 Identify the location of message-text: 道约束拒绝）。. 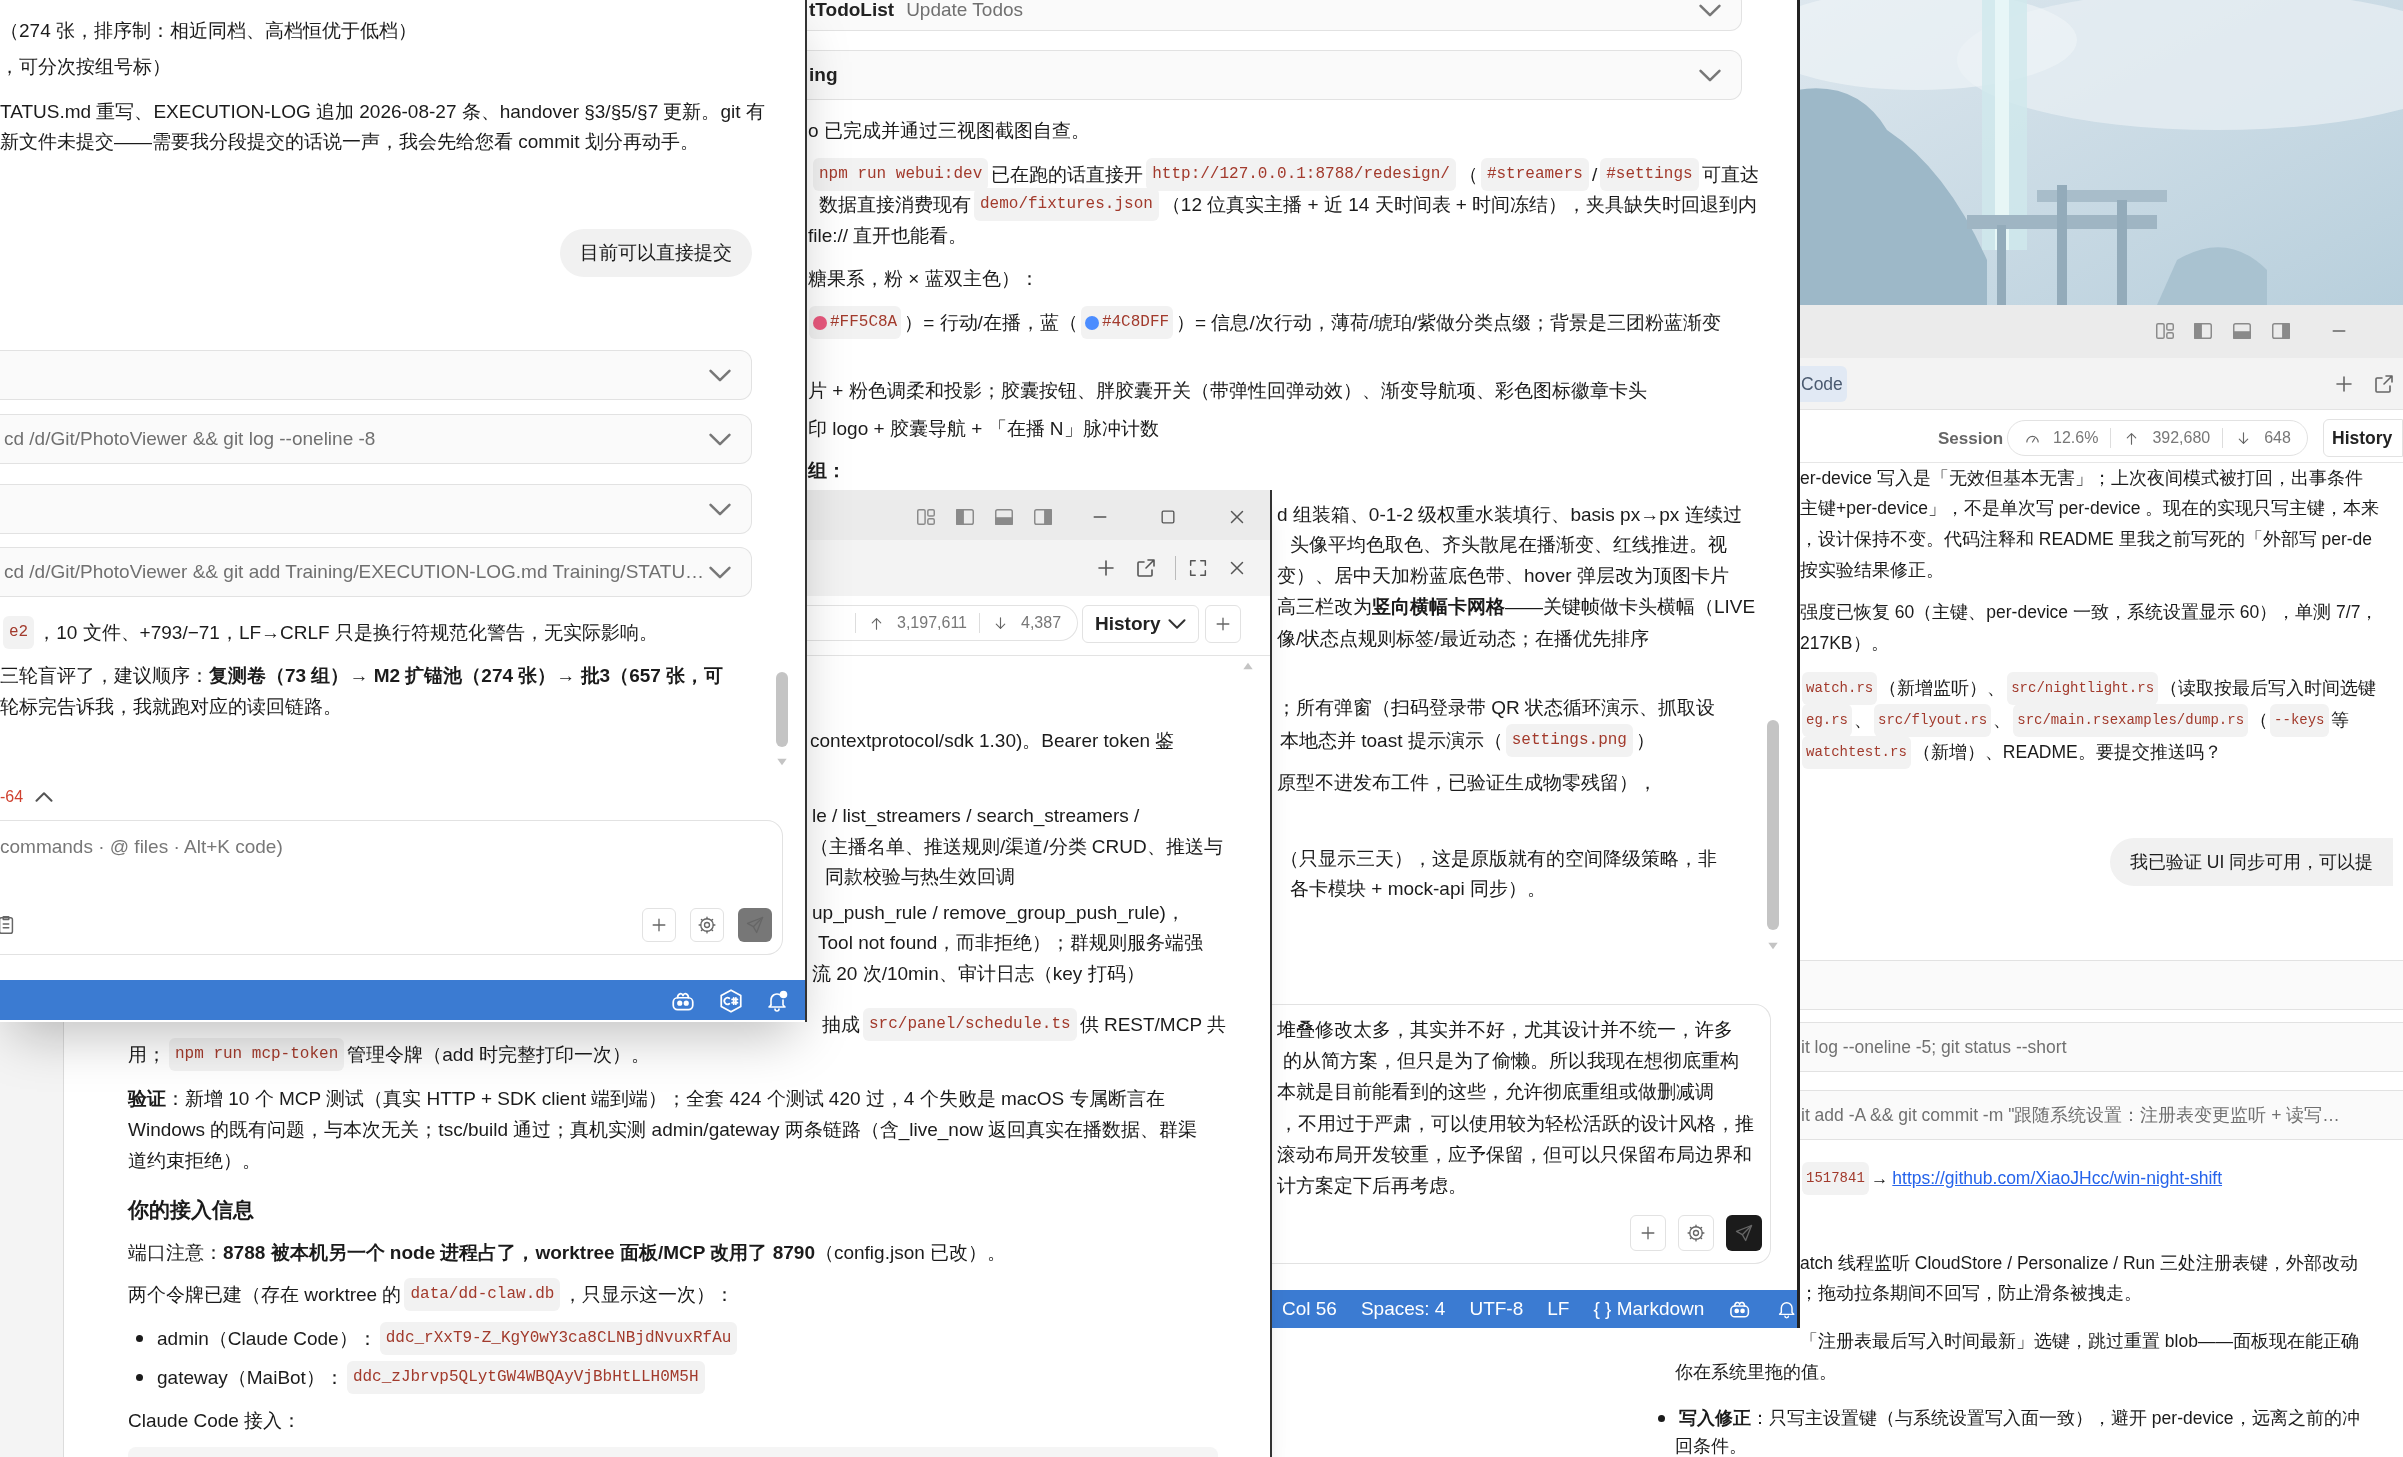
(194, 1161).